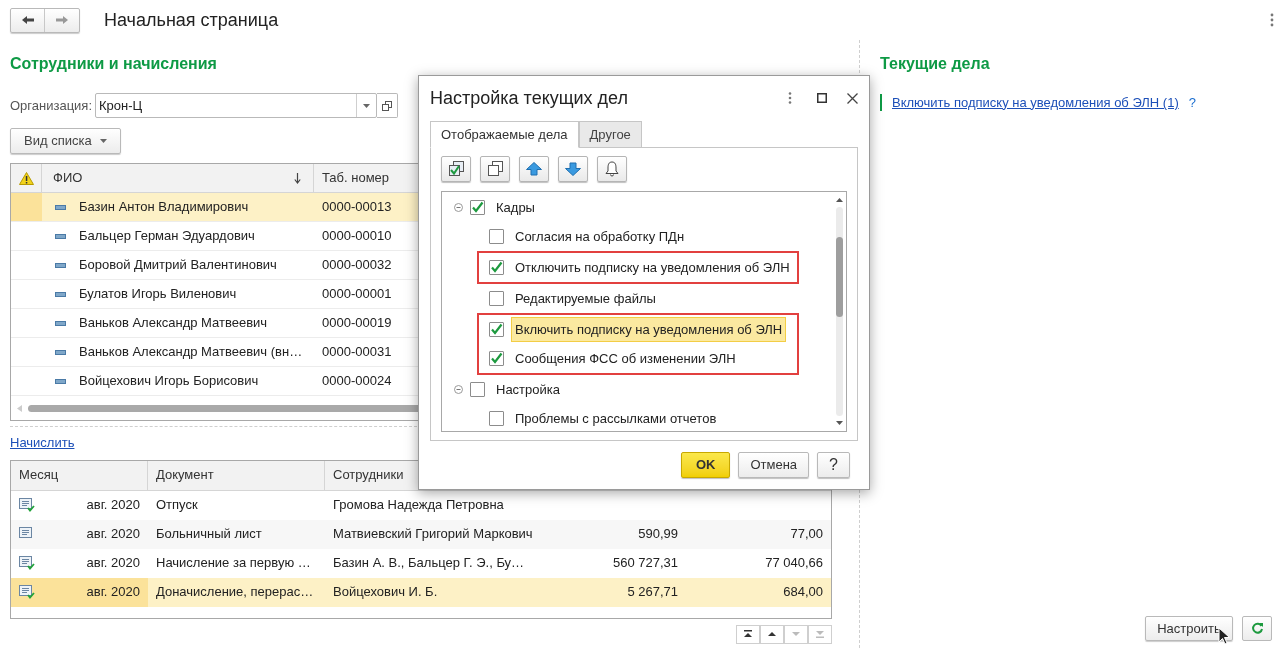 The height and width of the screenshot is (648, 1282). What do you see at coordinates (530, 98) in the screenshot?
I see `dialog-title: Настройка текущих дел` at bounding box center [530, 98].